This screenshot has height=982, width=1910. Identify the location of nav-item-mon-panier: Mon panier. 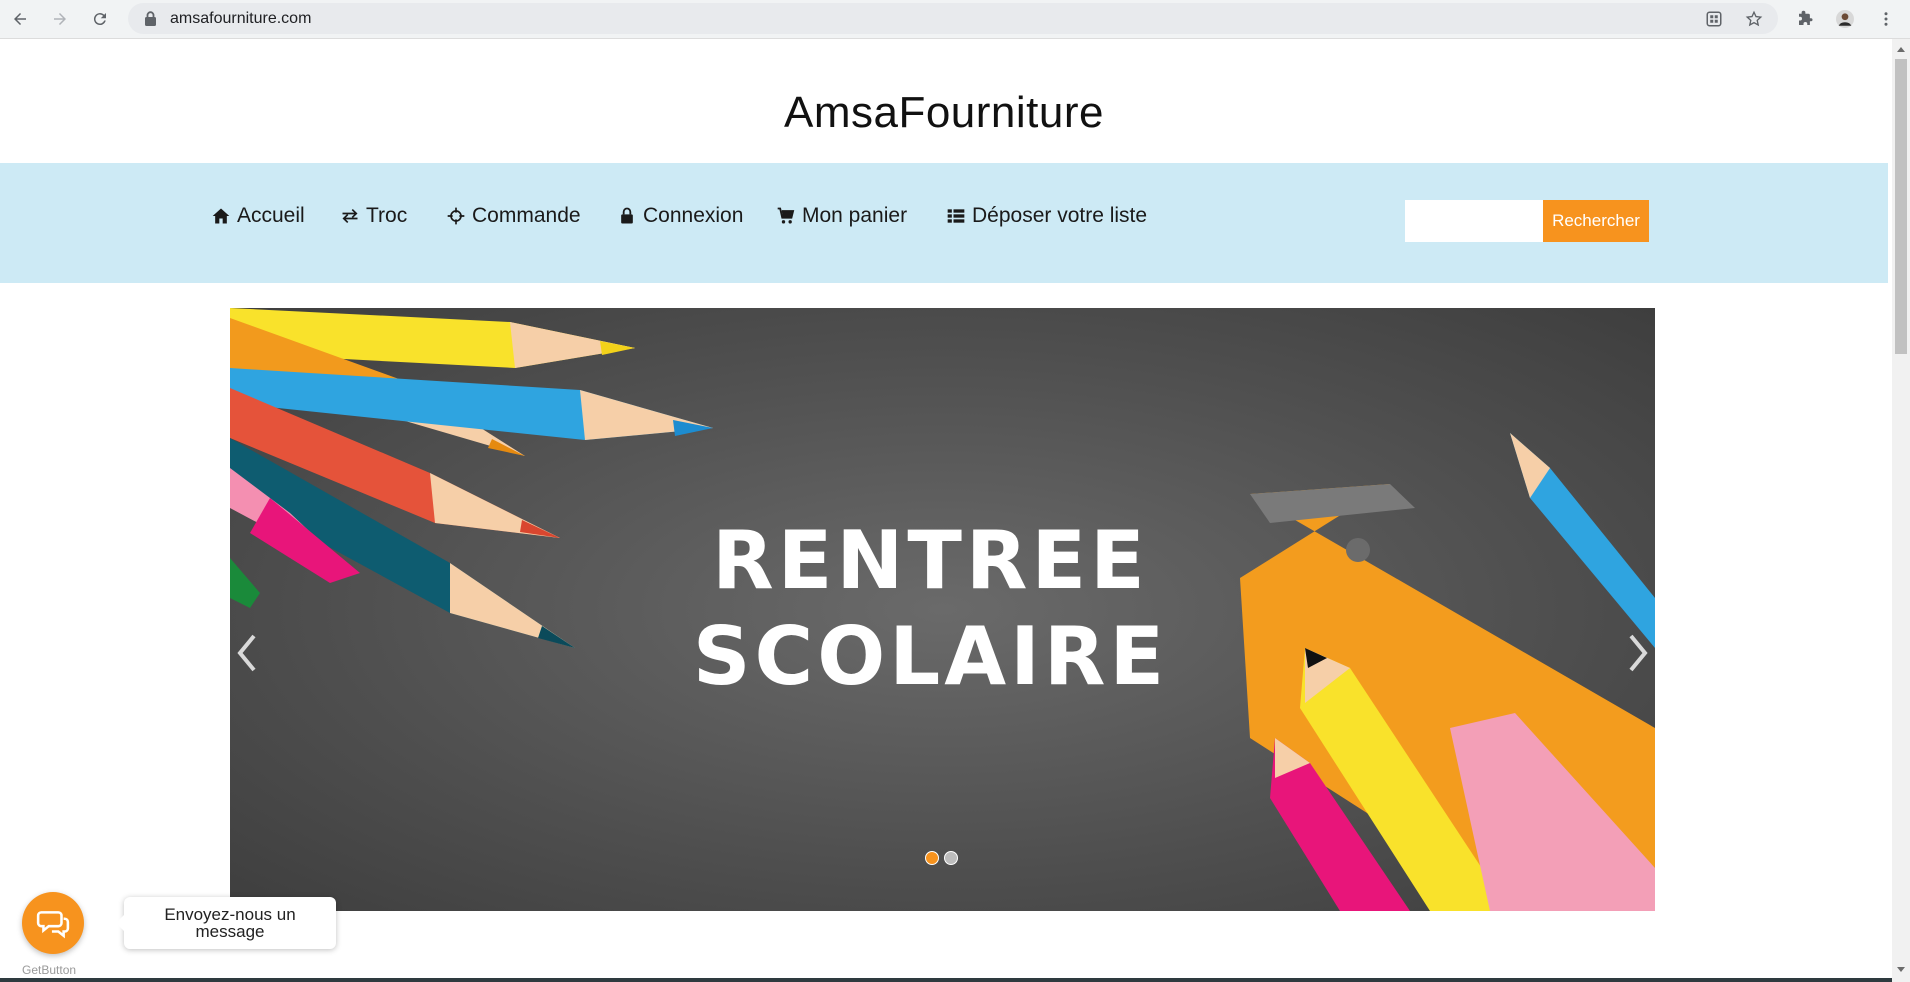
(841, 216).